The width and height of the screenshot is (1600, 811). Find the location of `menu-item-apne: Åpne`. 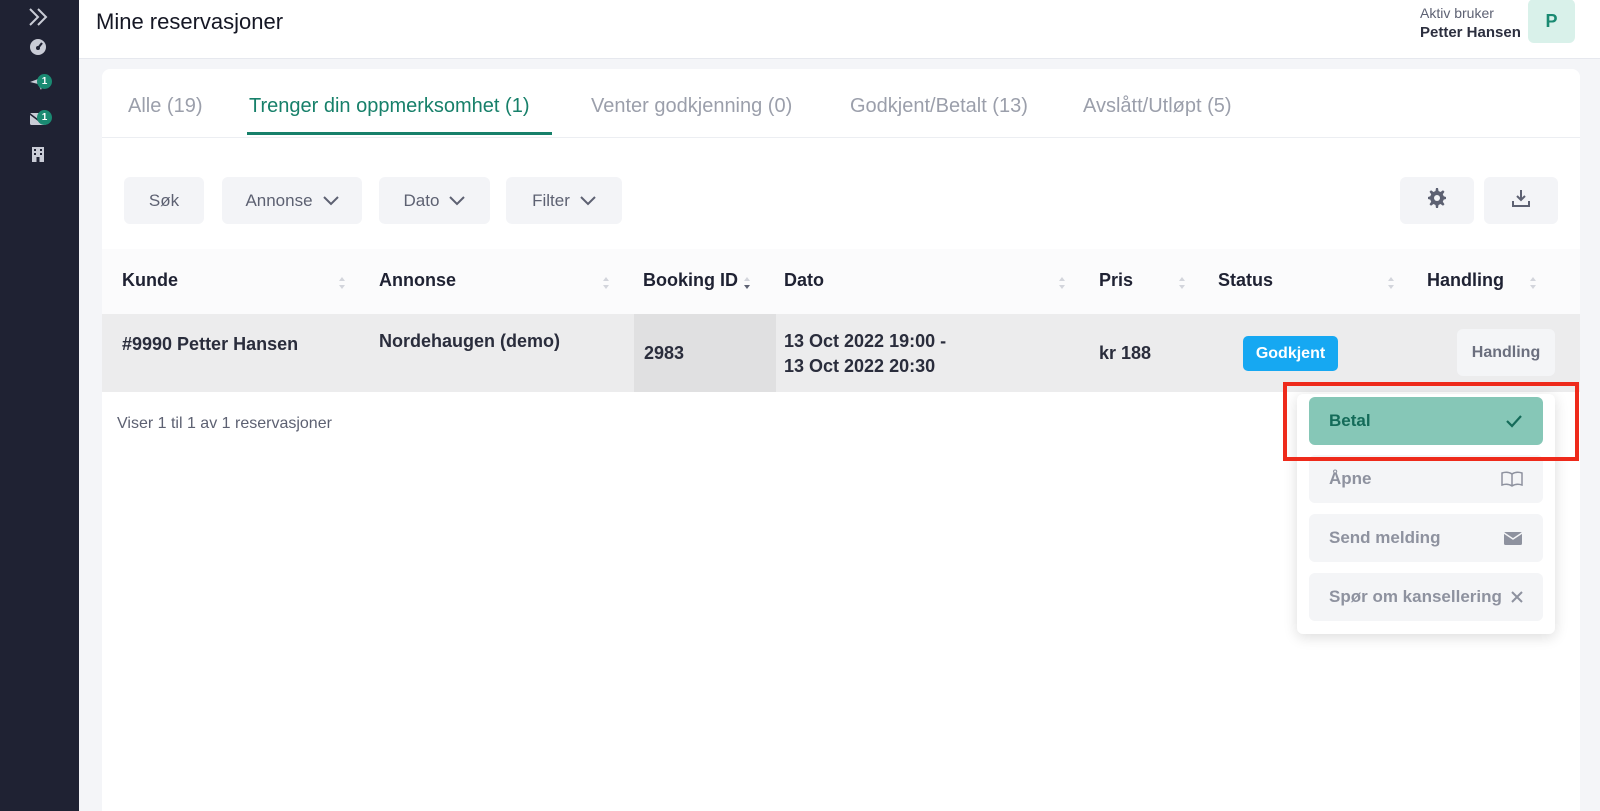

menu-item-apne: Åpne is located at coordinates (1426, 479).